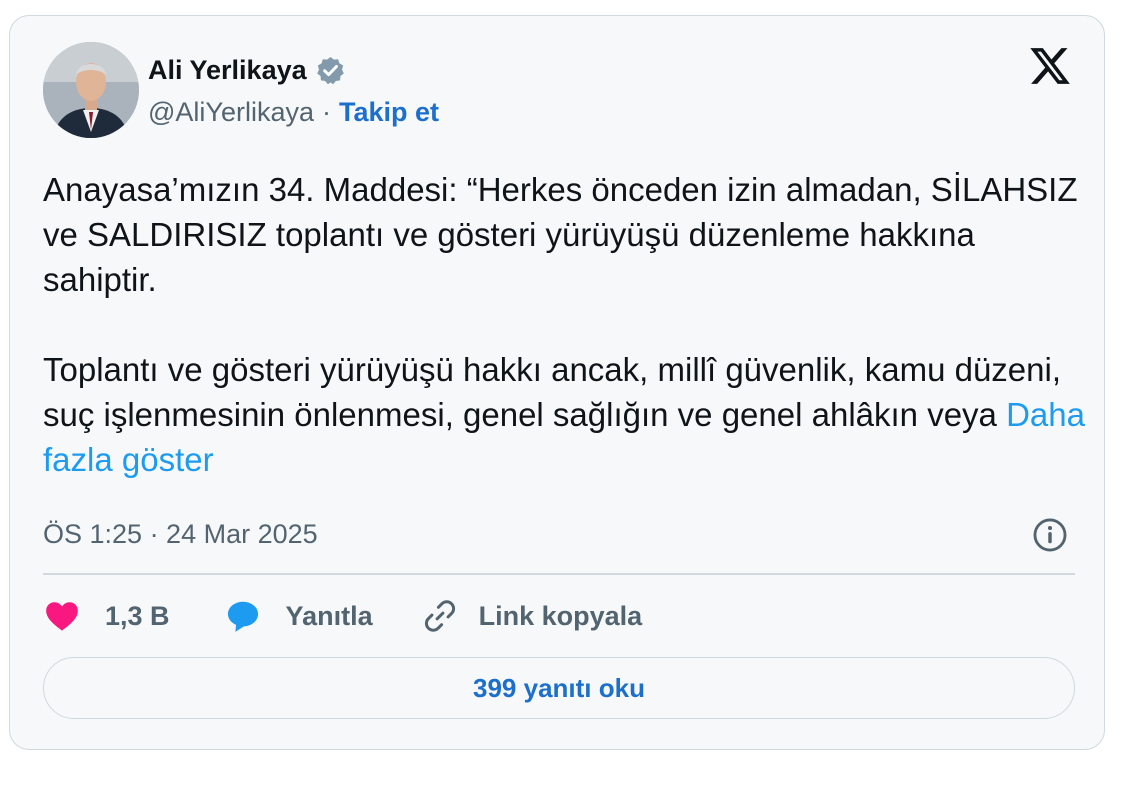 This screenshot has width=1144, height=788. Describe the element at coordinates (559, 688) in the screenshot. I see `read-replies-button: 399 yanıtı oku` at that location.